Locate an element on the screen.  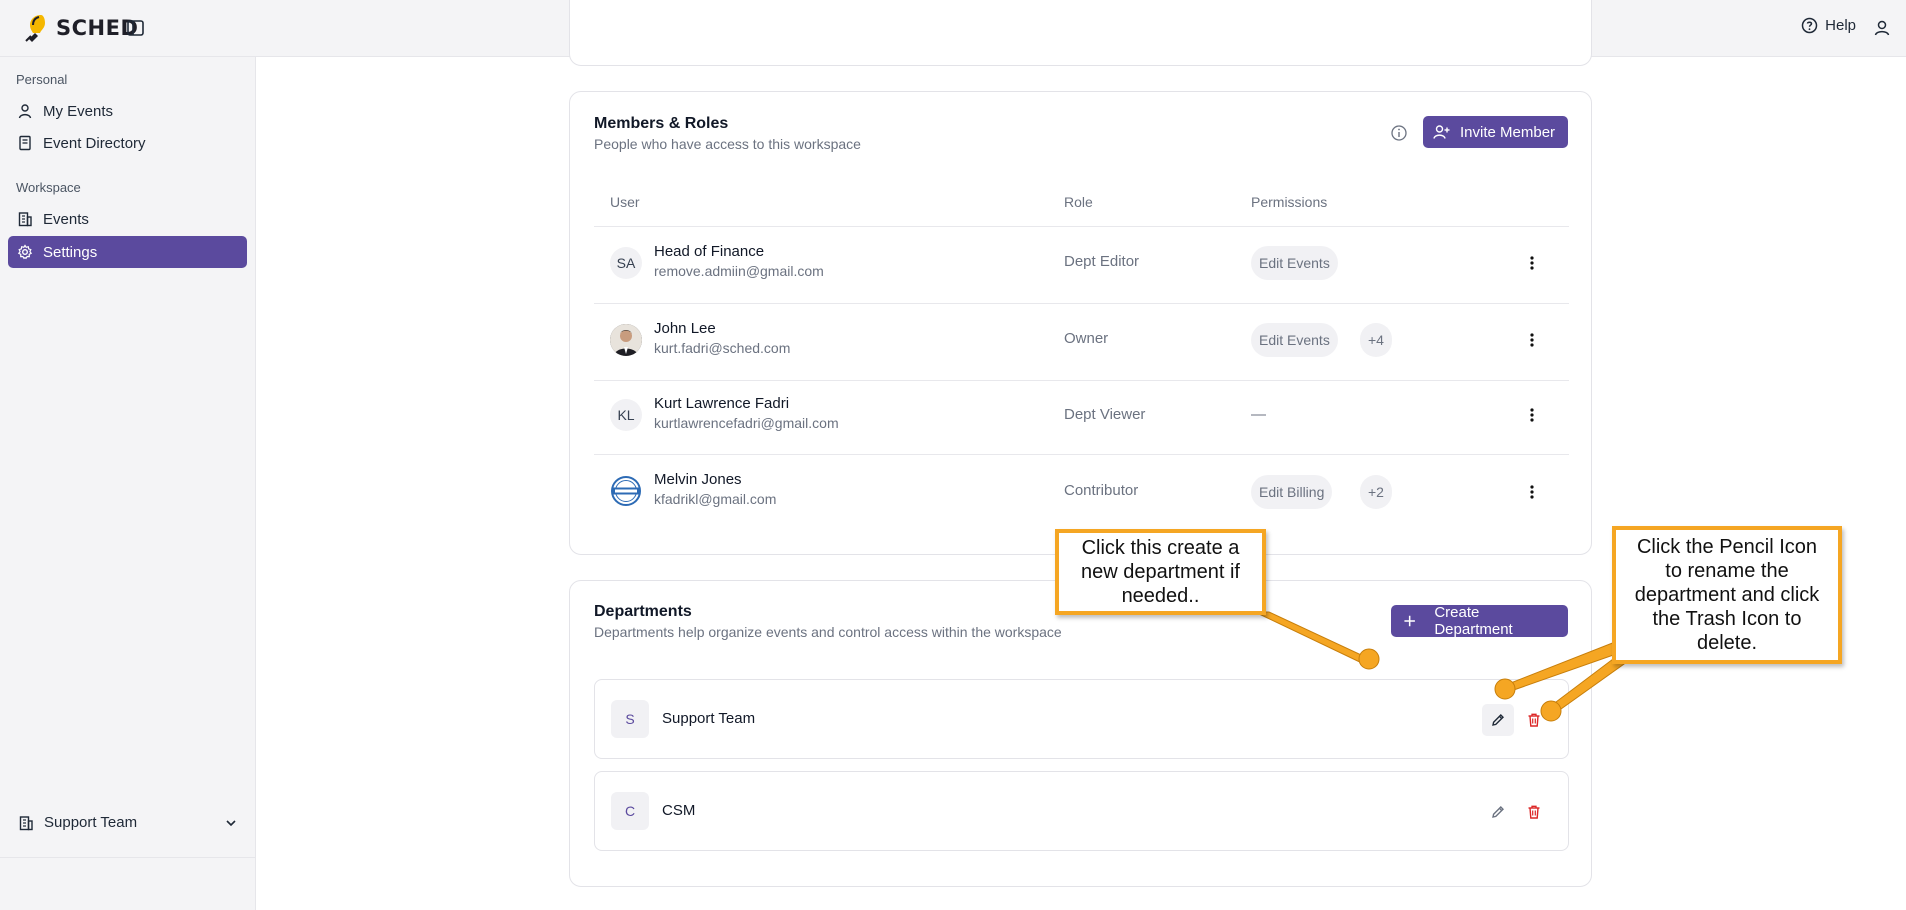
chevron-down-icon is located at coordinates (231, 822).